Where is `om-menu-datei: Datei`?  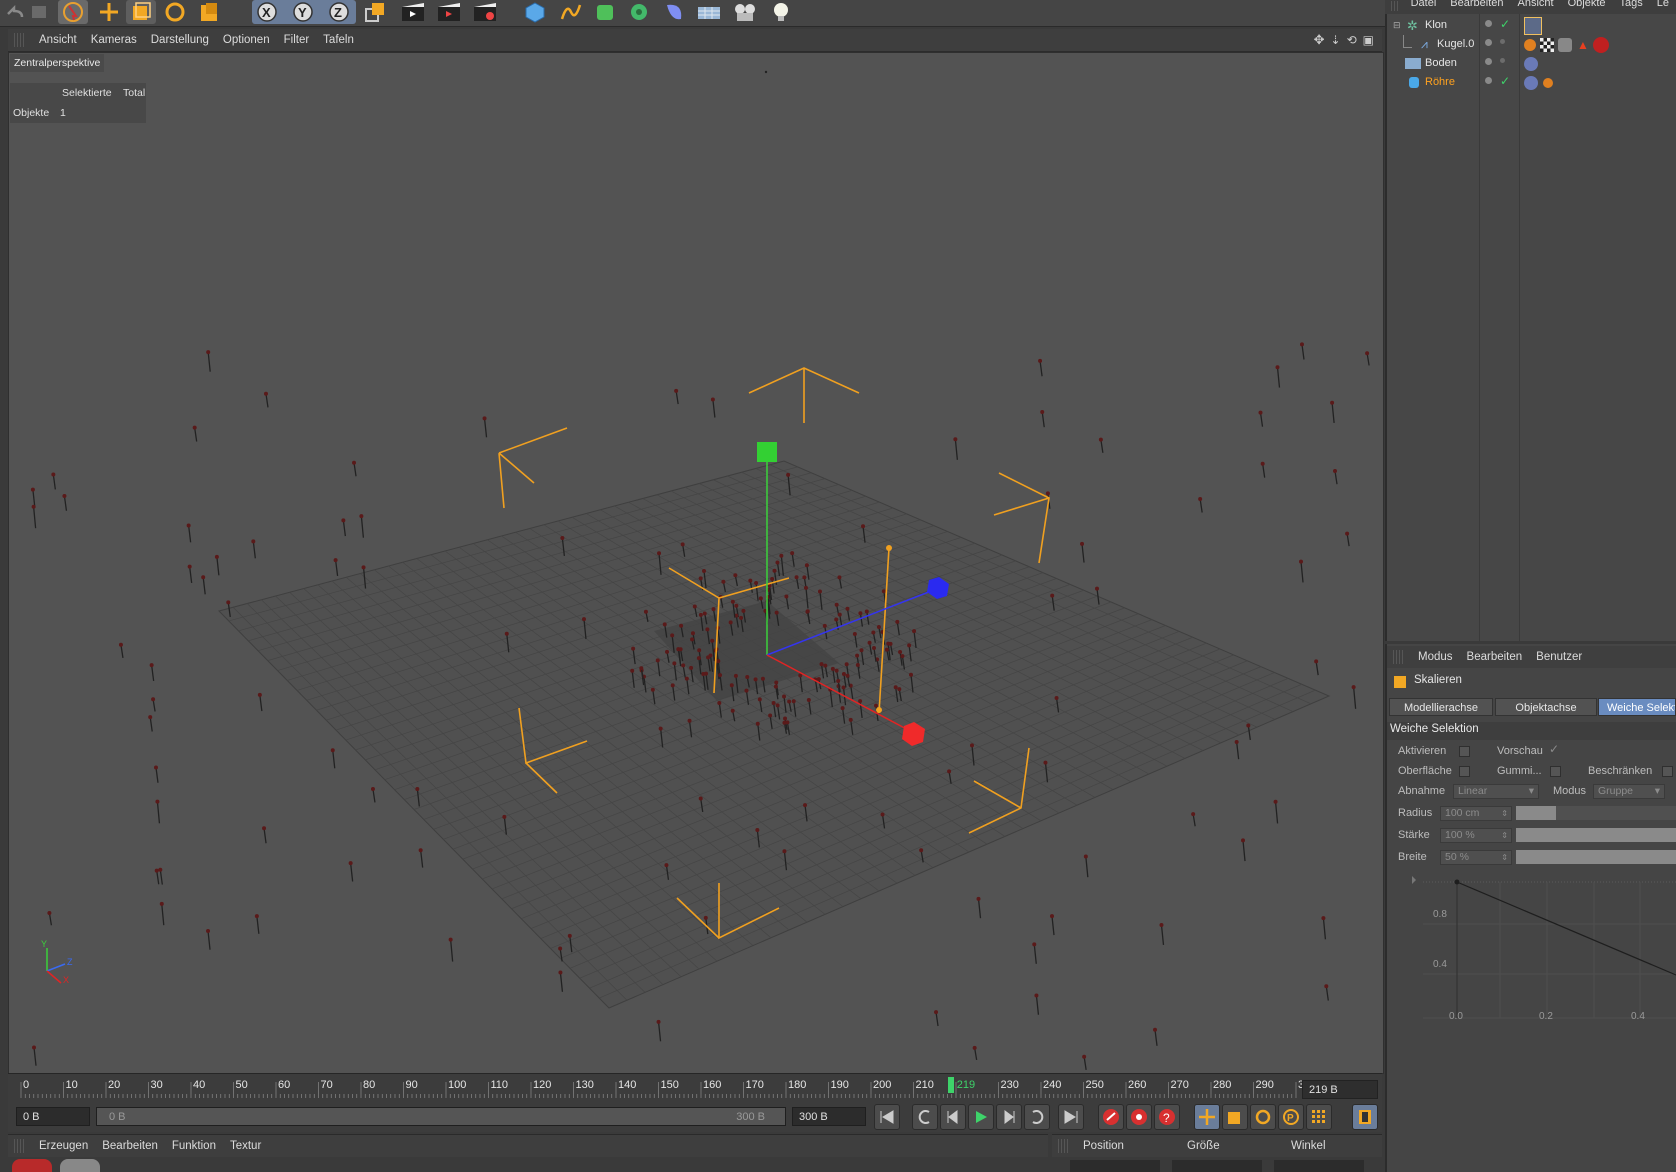
om-menu-datei: Datei is located at coordinates (1424, 4).